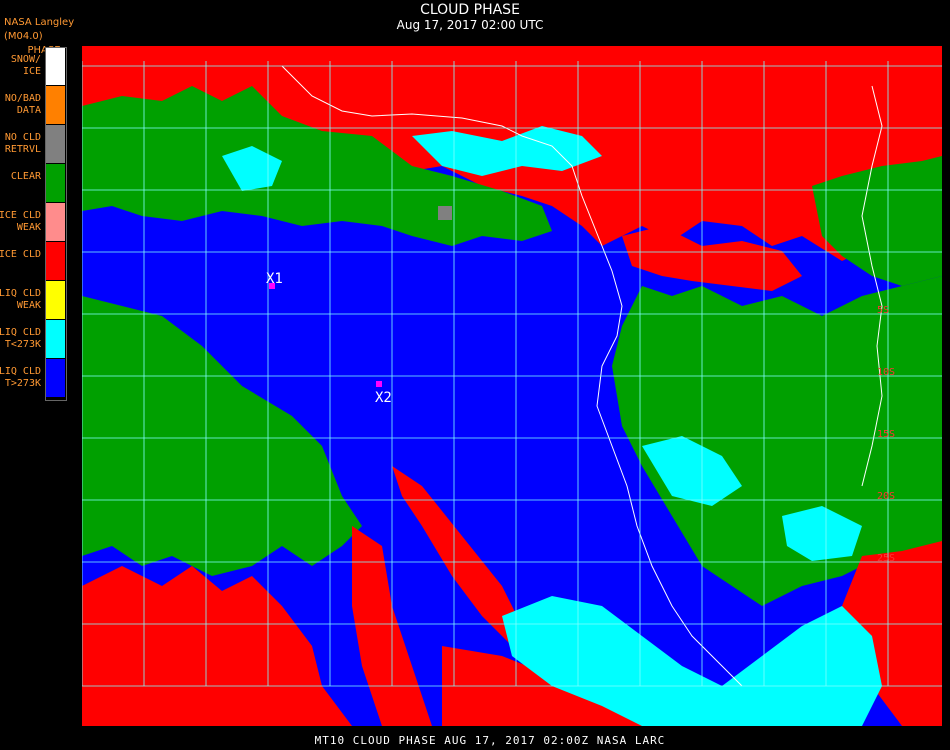 This screenshot has height=750, width=950. Describe the element at coordinates (20, 221) in the screenshot. I see `legend-item-label: ICE CLD WEAK` at that location.